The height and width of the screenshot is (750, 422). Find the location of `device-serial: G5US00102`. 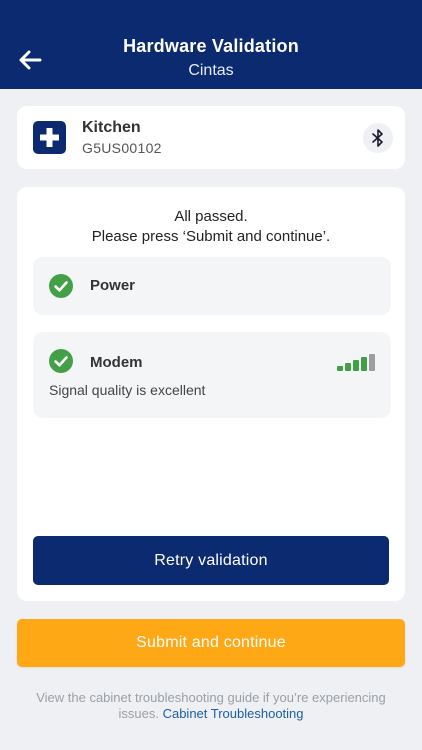

device-serial: G5US00102 is located at coordinates (122, 148).